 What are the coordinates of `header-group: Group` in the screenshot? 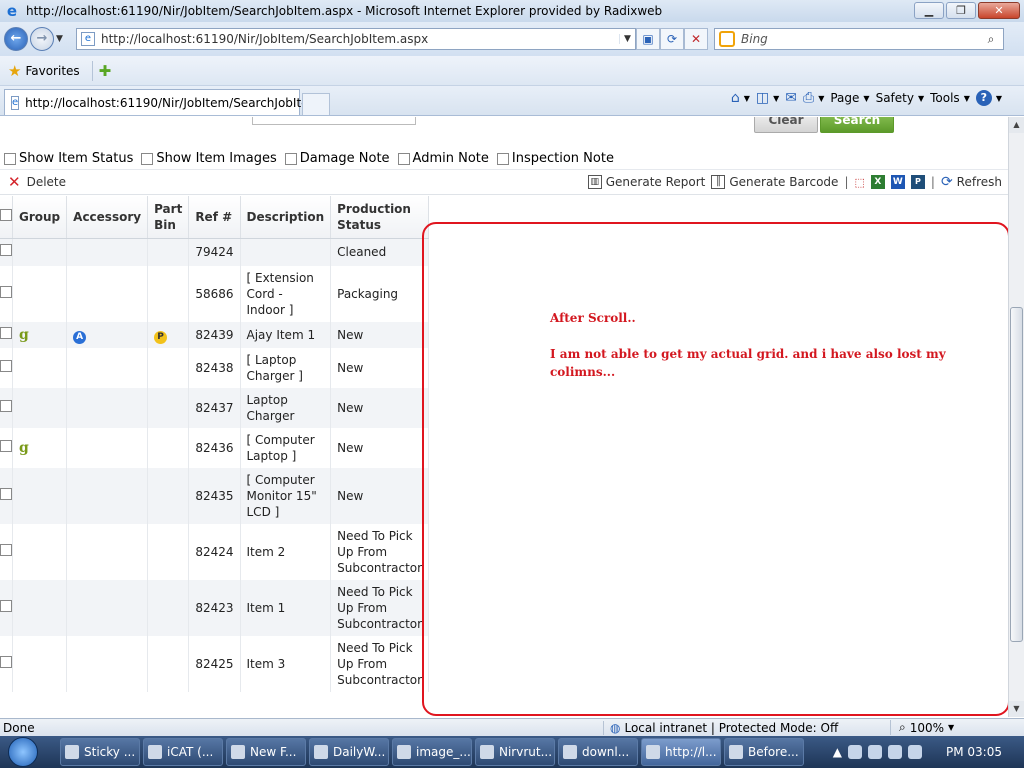 It's located at (40, 217).